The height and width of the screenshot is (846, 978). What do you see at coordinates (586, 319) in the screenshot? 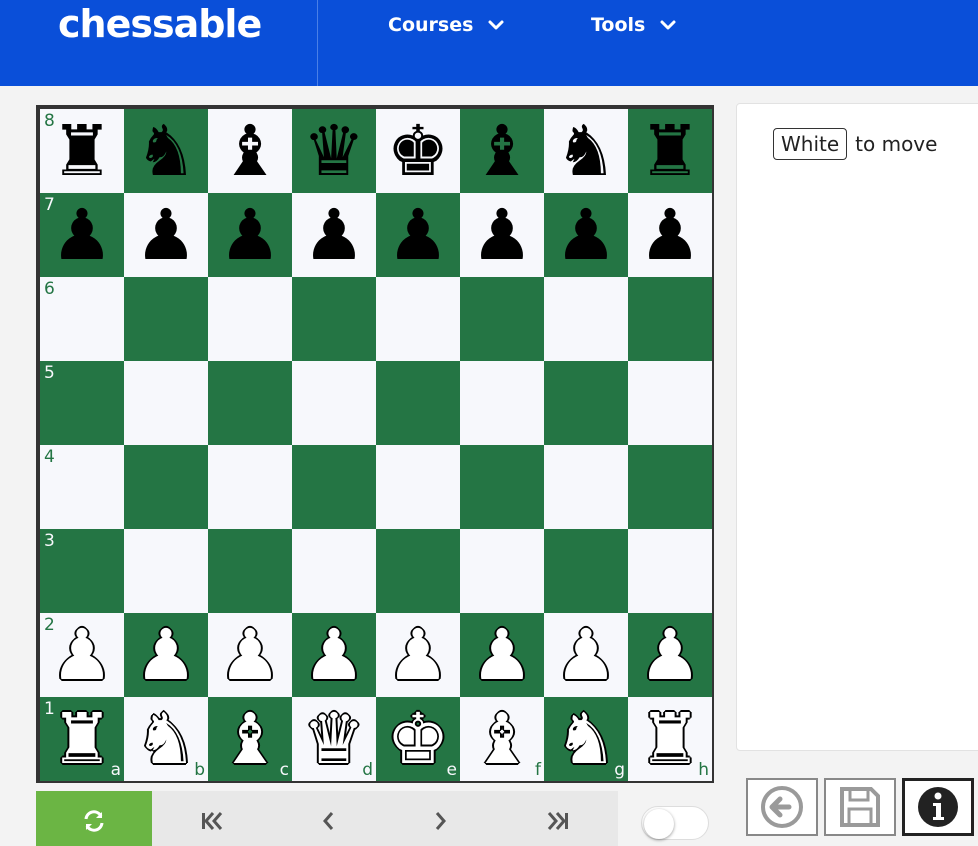
I see `square-g6` at bounding box center [586, 319].